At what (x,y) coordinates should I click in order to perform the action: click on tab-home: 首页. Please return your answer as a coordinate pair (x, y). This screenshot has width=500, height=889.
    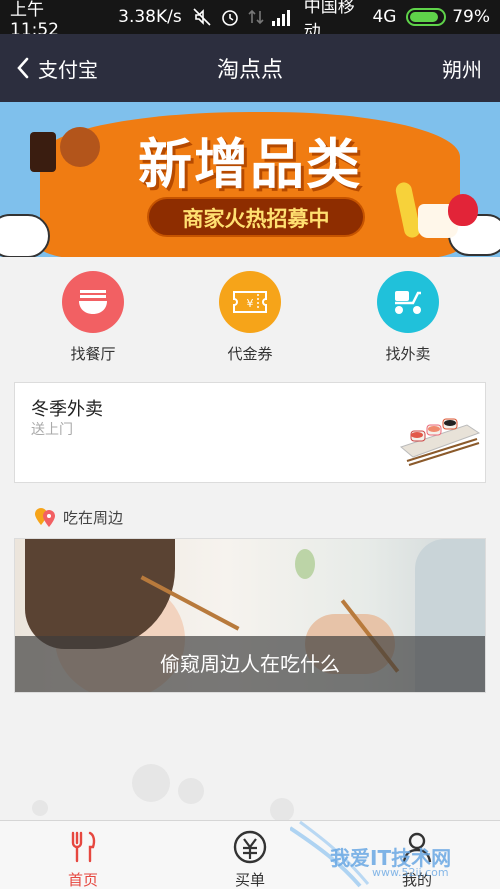
    Looking at the image, I should click on (83, 859).